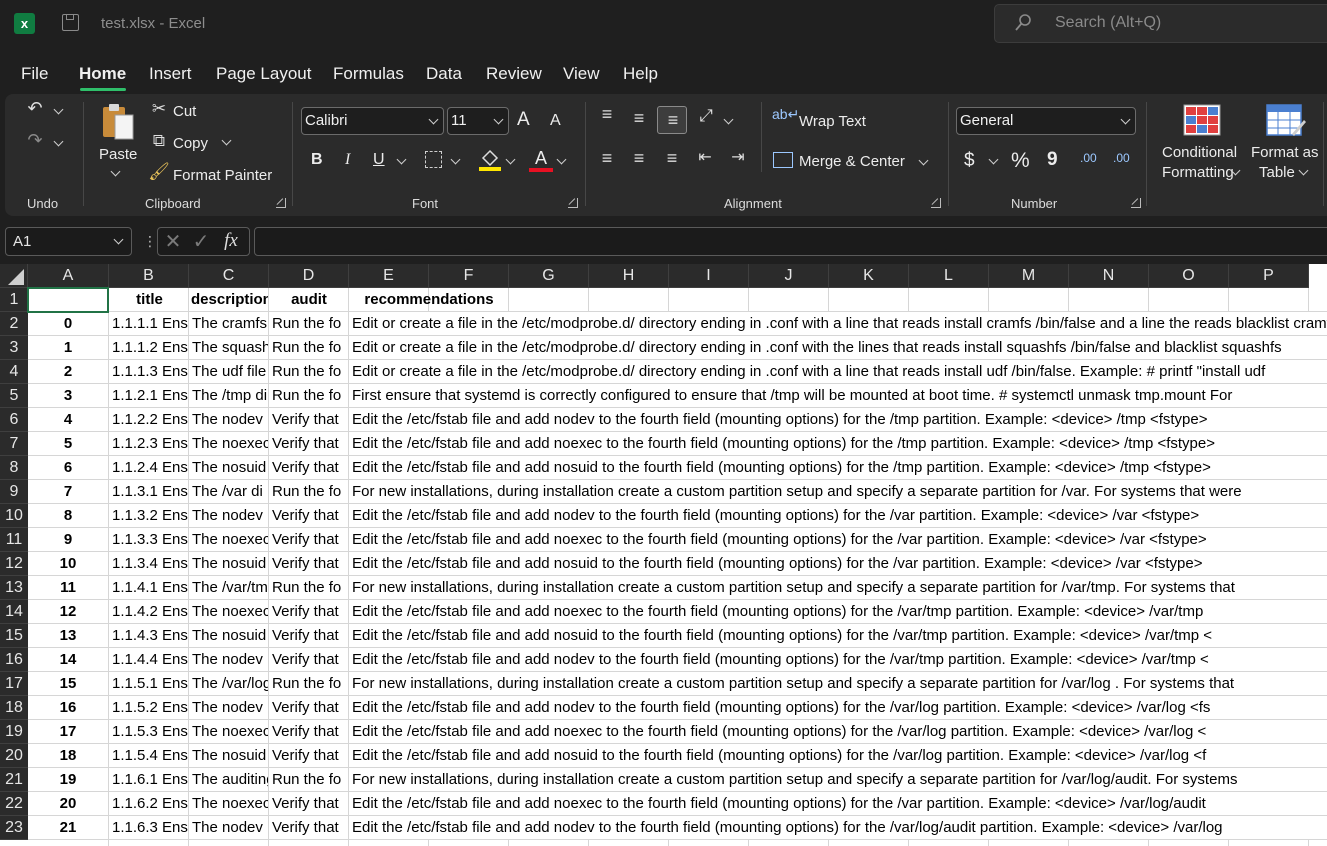 Image resolution: width=1327 pixels, height=846 pixels. I want to click on format-painter-icon: 🖌, so click(159, 172).